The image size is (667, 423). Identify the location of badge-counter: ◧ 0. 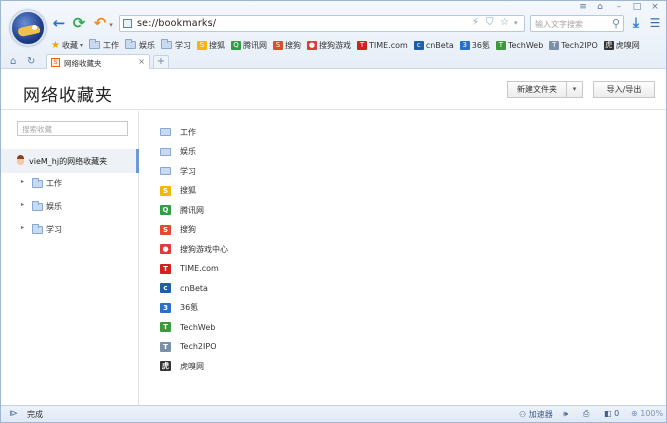
(611, 413).